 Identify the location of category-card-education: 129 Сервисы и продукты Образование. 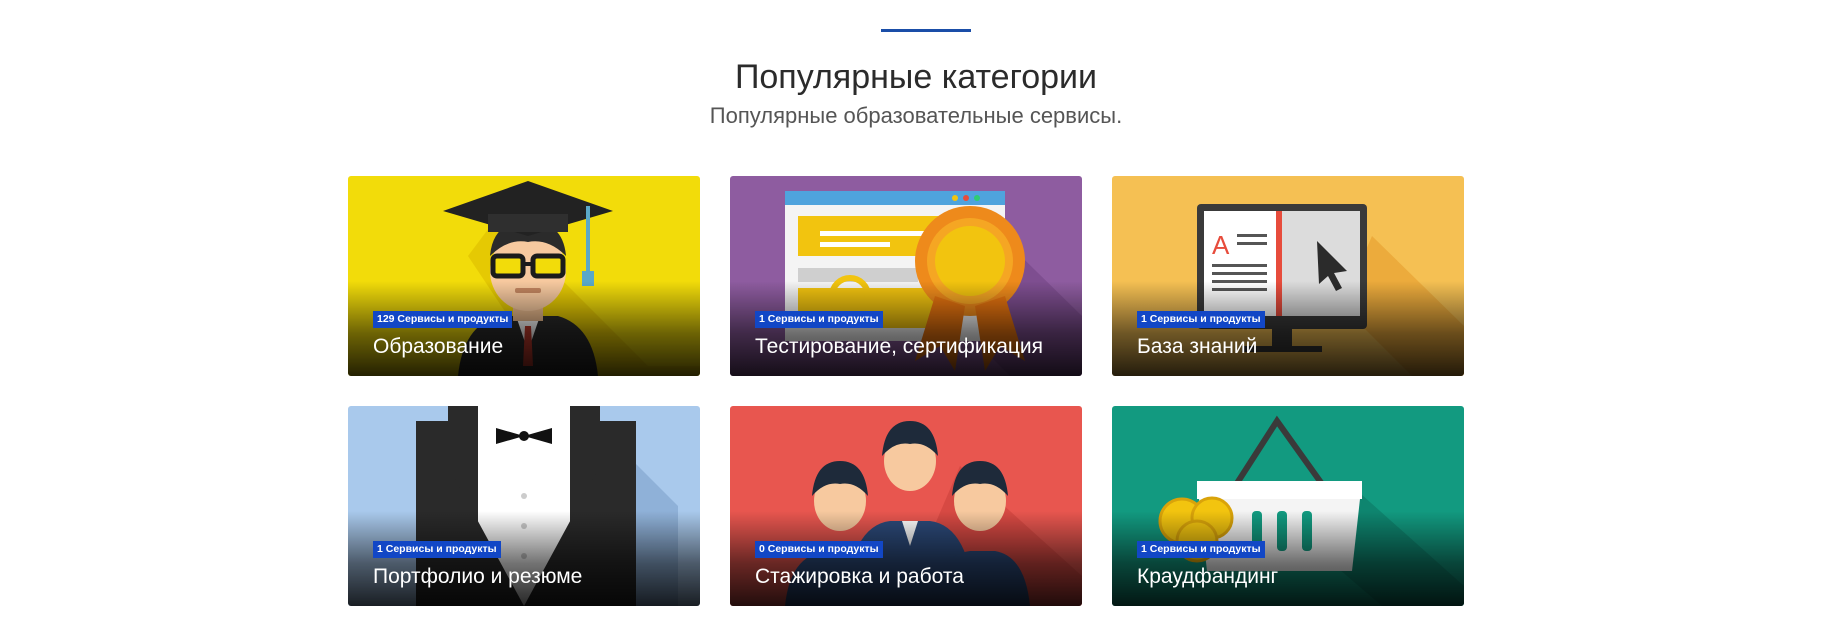
(524, 276).